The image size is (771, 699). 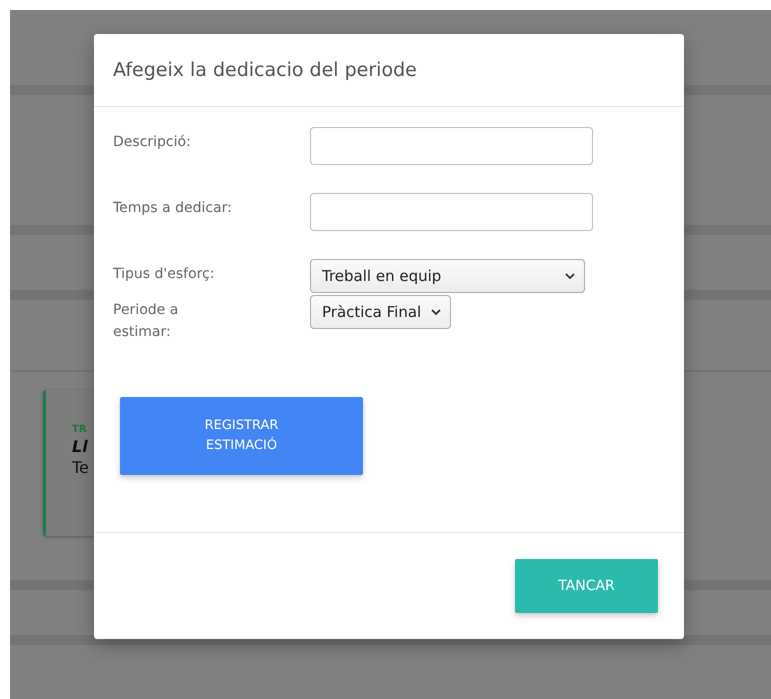 I want to click on submit-button: REGISTRAR ESTIMACIÓ, so click(x=241, y=436).